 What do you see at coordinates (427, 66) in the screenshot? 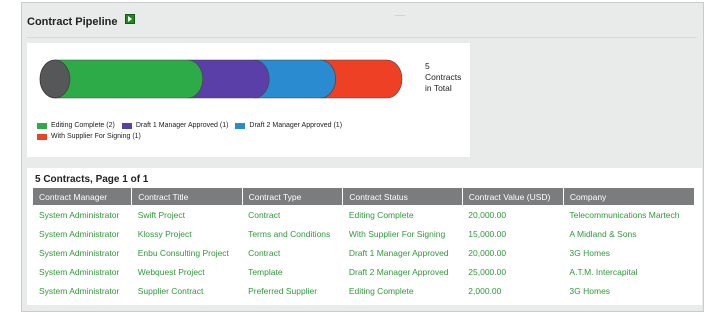
I see `total-count: 5` at bounding box center [427, 66].